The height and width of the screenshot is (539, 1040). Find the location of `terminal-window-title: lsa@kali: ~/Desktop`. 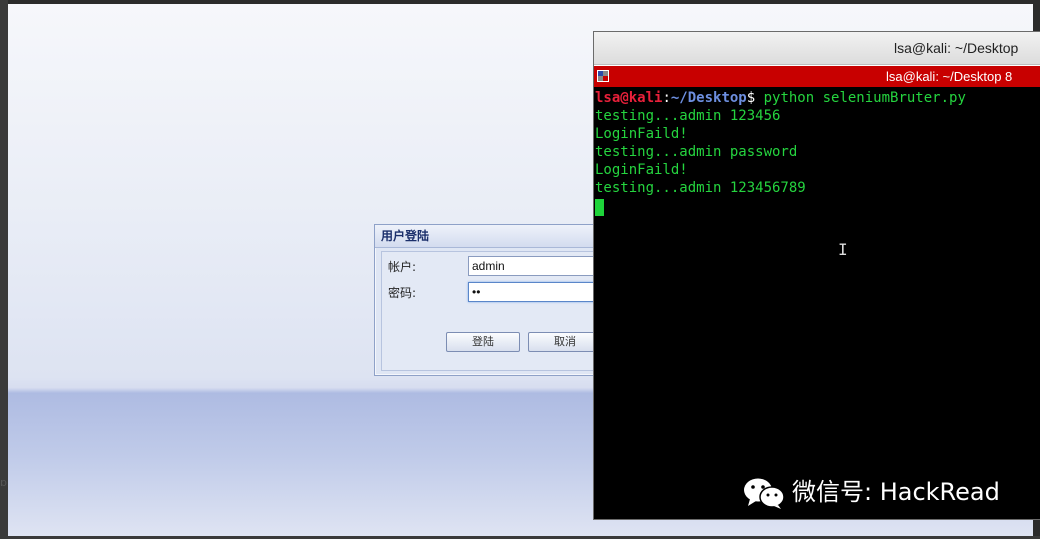

terminal-window-title: lsa@kali: ~/Desktop is located at coordinates (956, 48).